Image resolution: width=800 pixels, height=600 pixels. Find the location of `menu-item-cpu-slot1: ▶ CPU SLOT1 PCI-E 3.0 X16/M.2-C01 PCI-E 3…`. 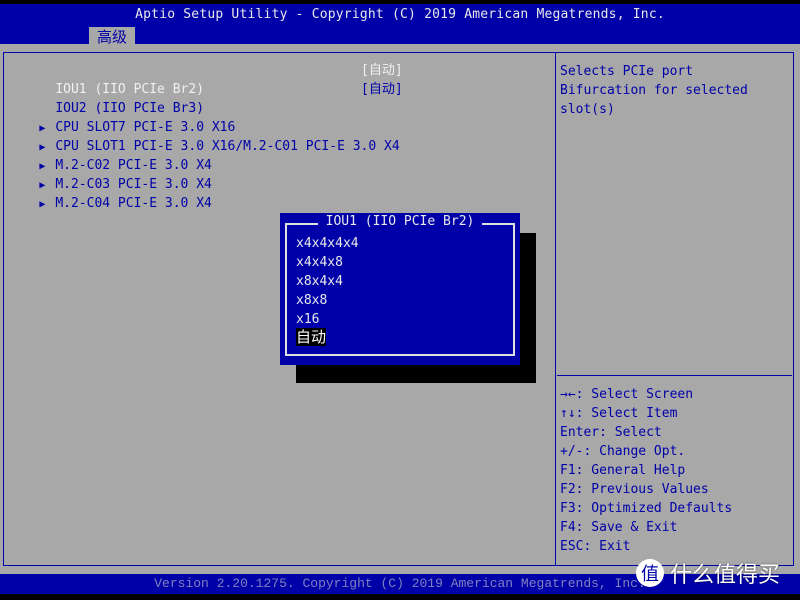

menu-item-cpu-slot1: ▶ CPU SLOT1 PCI-E 3.0 X16/M.2-C01 PCI-E 3… is located at coordinates (203, 136).